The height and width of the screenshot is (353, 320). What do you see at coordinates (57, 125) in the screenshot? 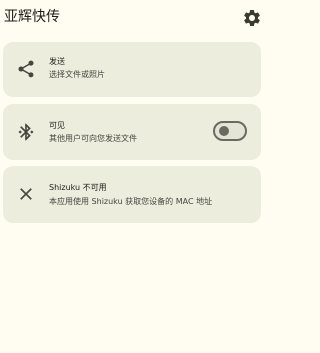
I see `visibility-title: 可见` at bounding box center [57, 125].